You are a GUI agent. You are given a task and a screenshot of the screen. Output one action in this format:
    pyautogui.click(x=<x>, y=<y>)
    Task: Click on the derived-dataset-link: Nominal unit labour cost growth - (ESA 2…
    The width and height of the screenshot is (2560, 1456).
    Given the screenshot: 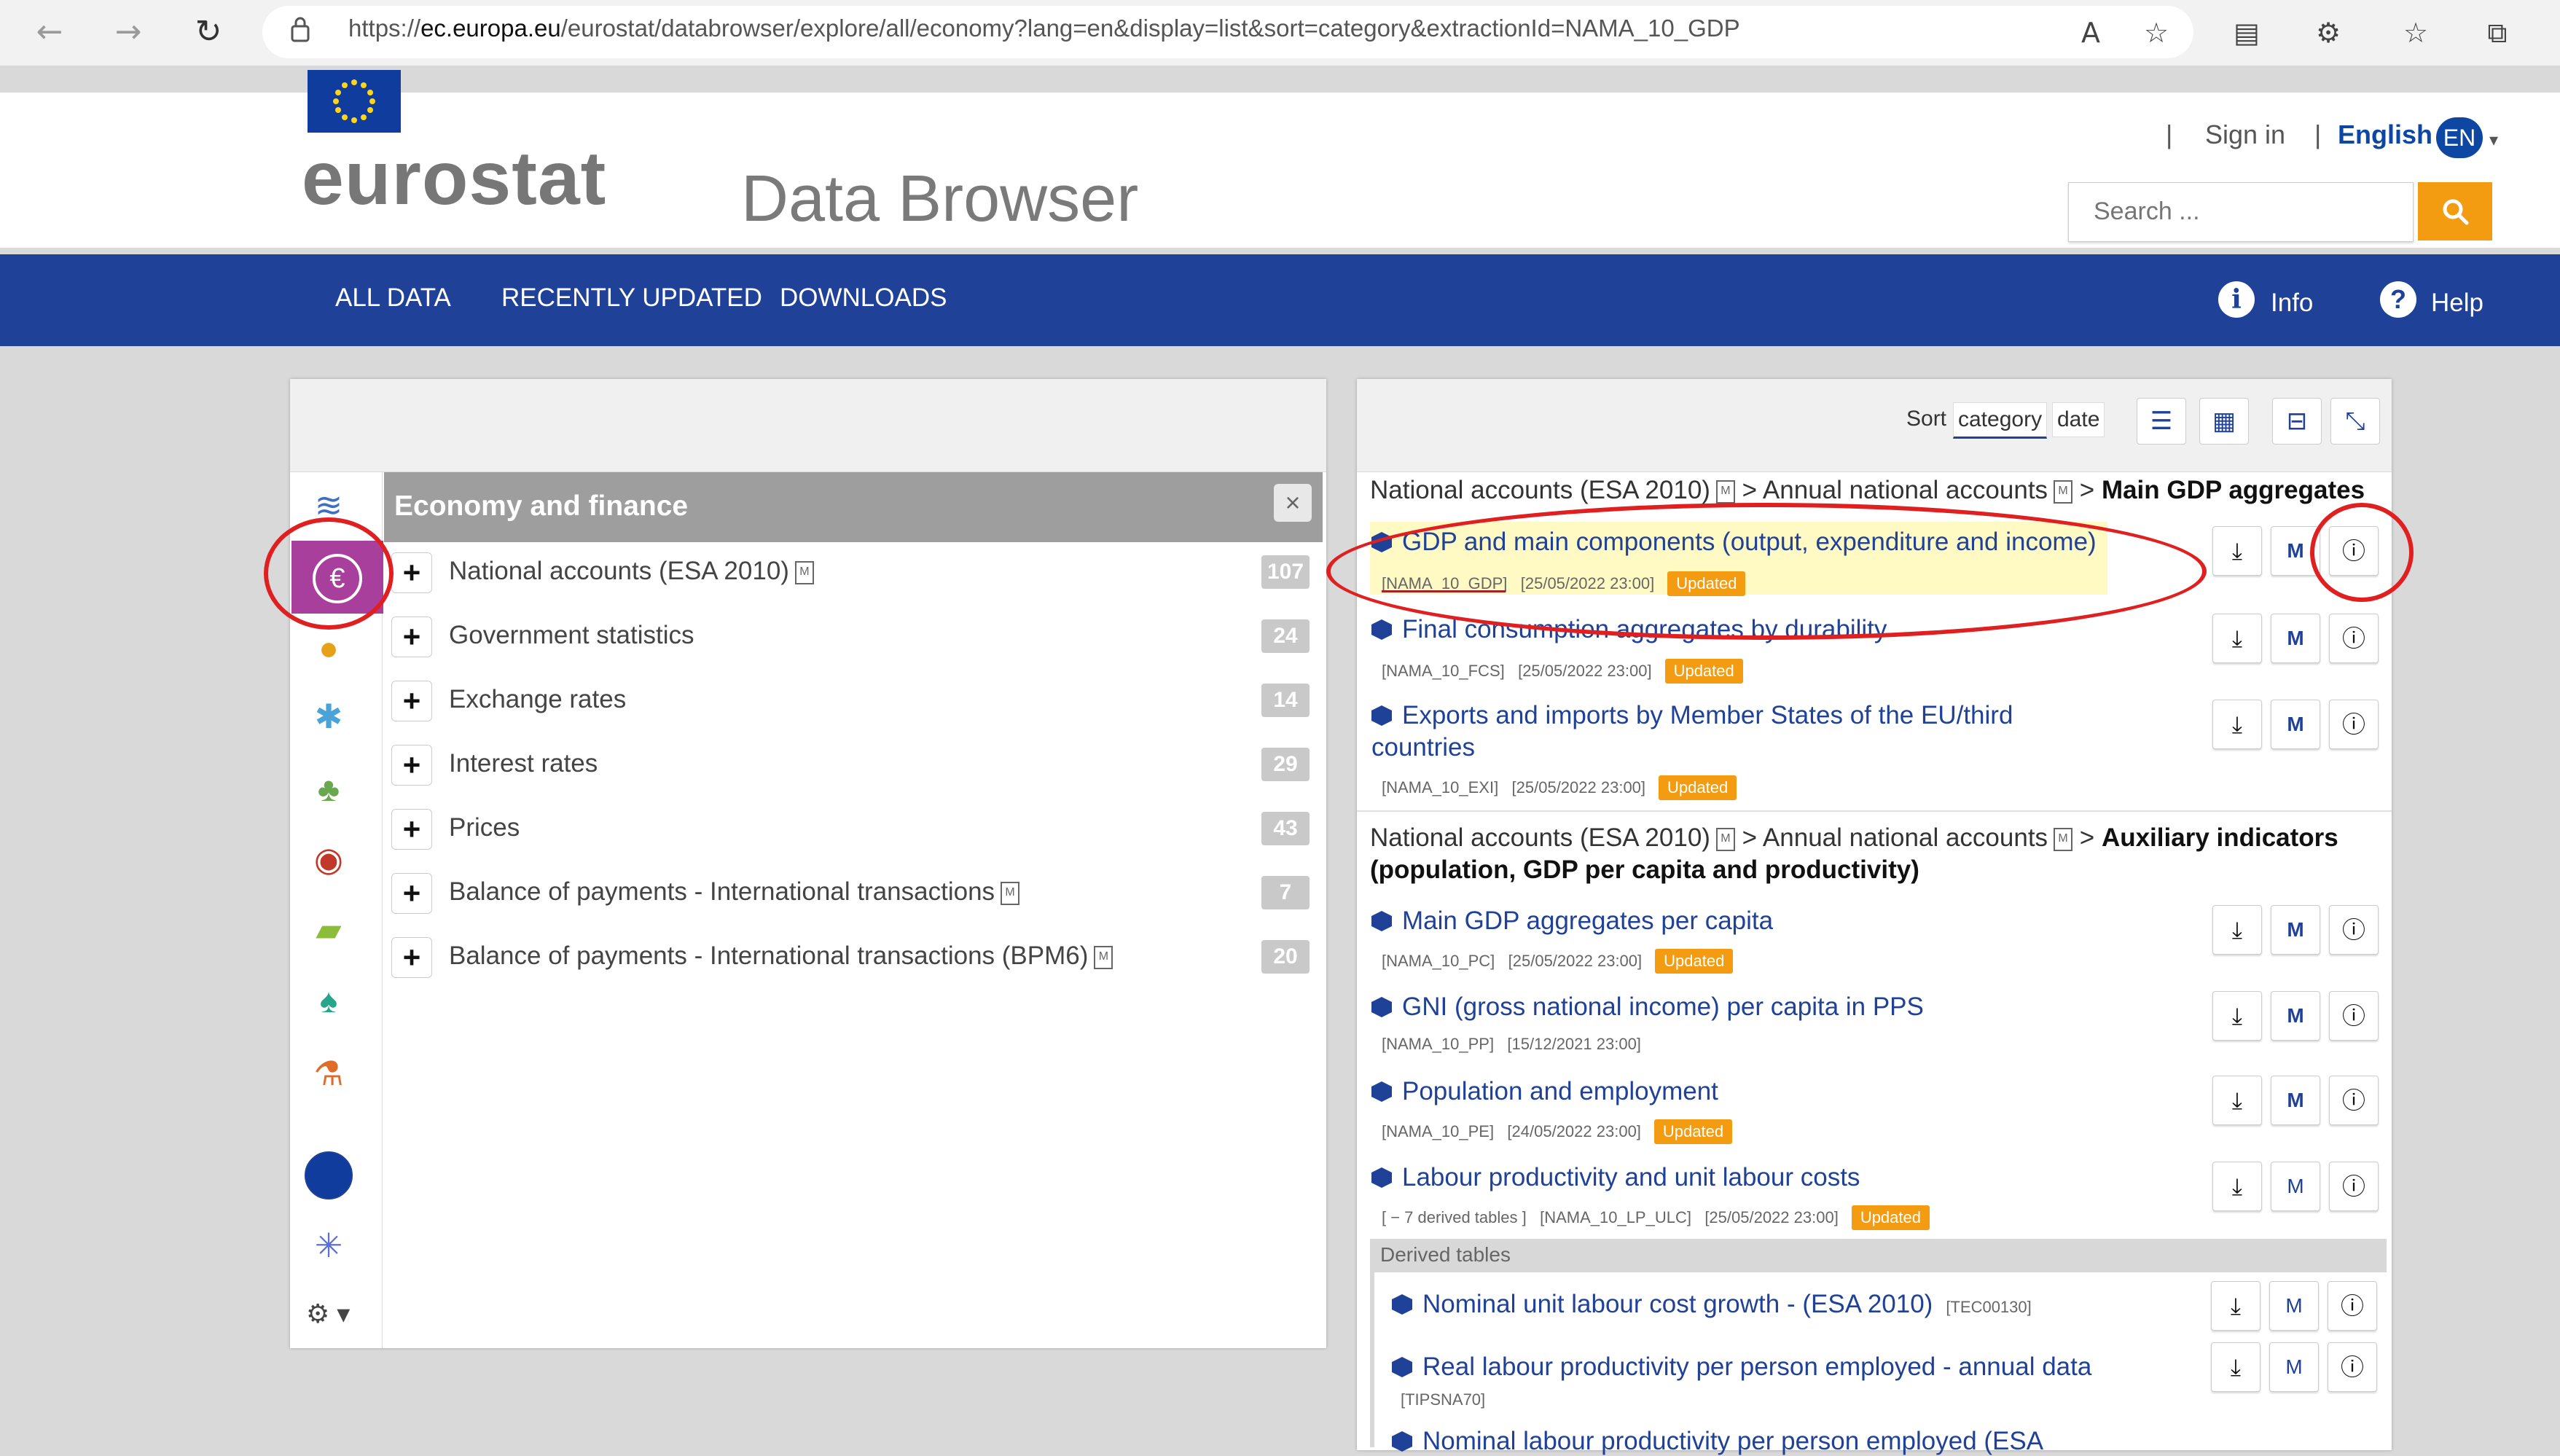 What is the action you would take?
    pyautogui.click(x=1712, y=1304)
    